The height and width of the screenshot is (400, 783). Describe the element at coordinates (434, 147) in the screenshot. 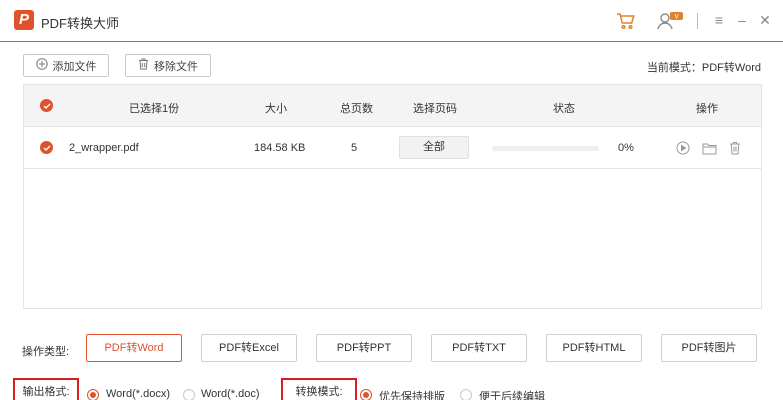

I see `page-range-button: 全部` at that location.